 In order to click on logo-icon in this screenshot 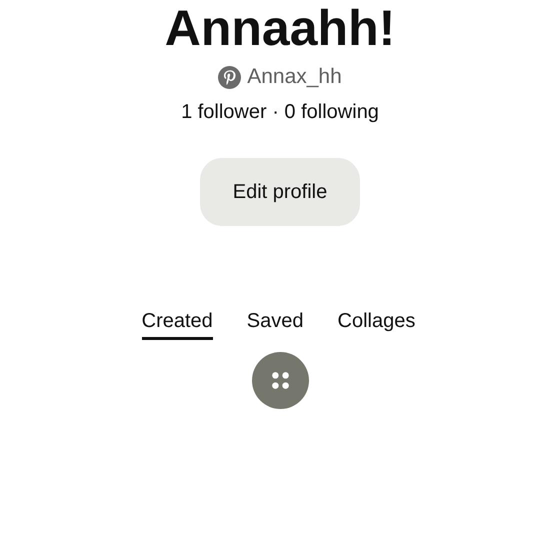, I will do `click(230, 77)`.